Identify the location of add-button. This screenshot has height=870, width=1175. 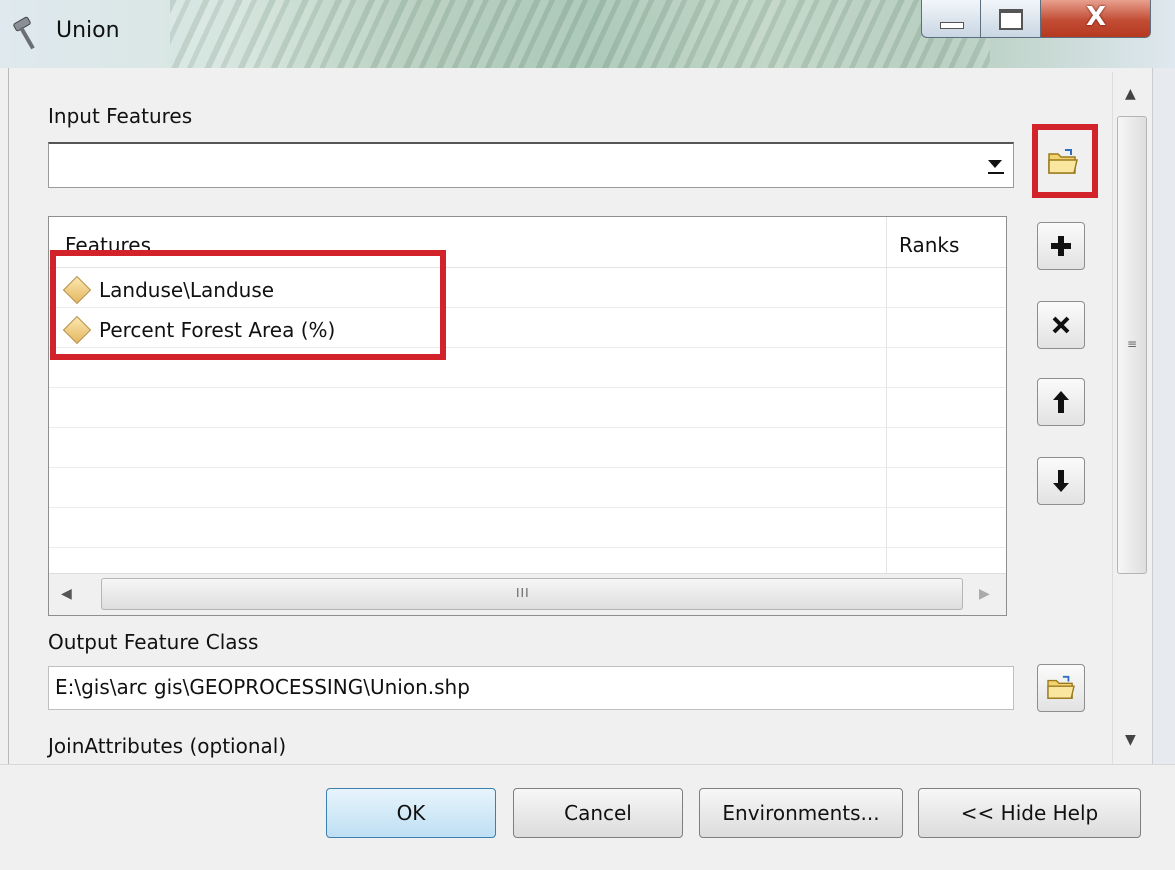
(1061, 246).